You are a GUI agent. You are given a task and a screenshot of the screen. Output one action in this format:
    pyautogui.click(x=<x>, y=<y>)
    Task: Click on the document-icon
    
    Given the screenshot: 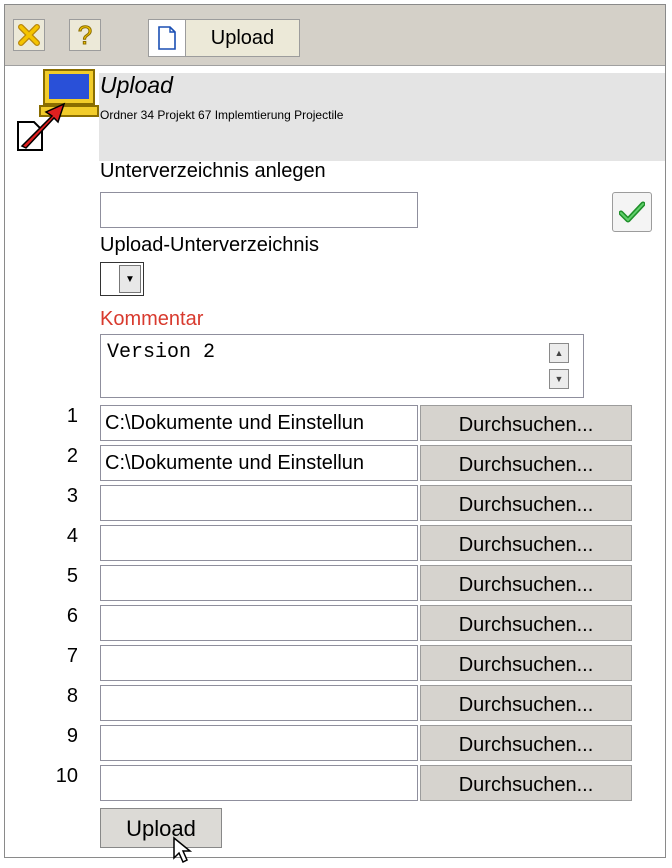 What is the action you would take?
    pyautogui.click(x=167, y=38)
    